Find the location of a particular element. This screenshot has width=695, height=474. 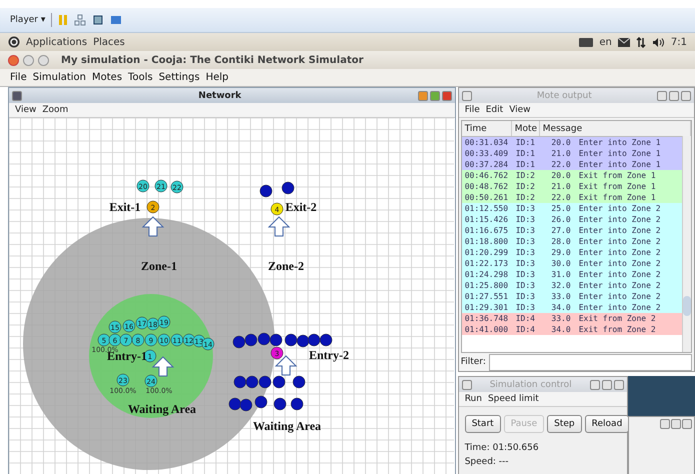

area-label: Exit-1 is located at coordinates (125, 207).